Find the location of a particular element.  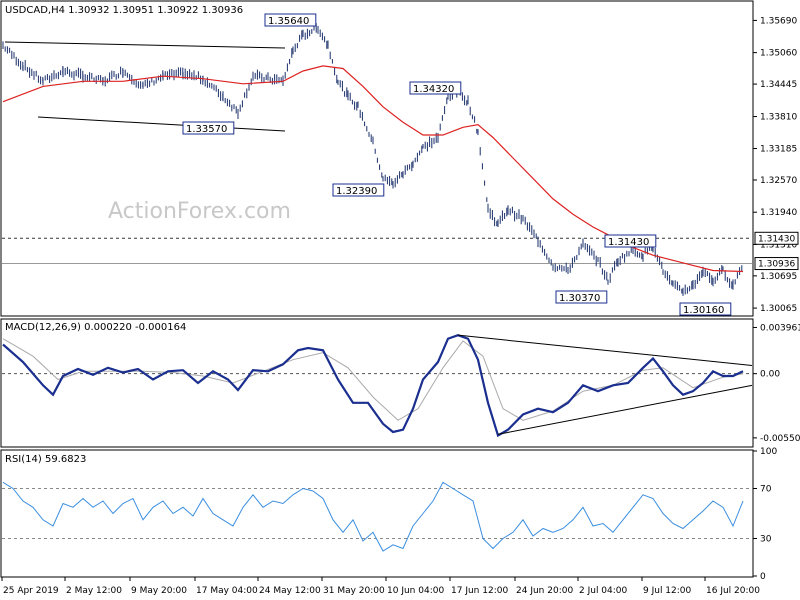

channel-lower-line is located at coordinates (161, 124).